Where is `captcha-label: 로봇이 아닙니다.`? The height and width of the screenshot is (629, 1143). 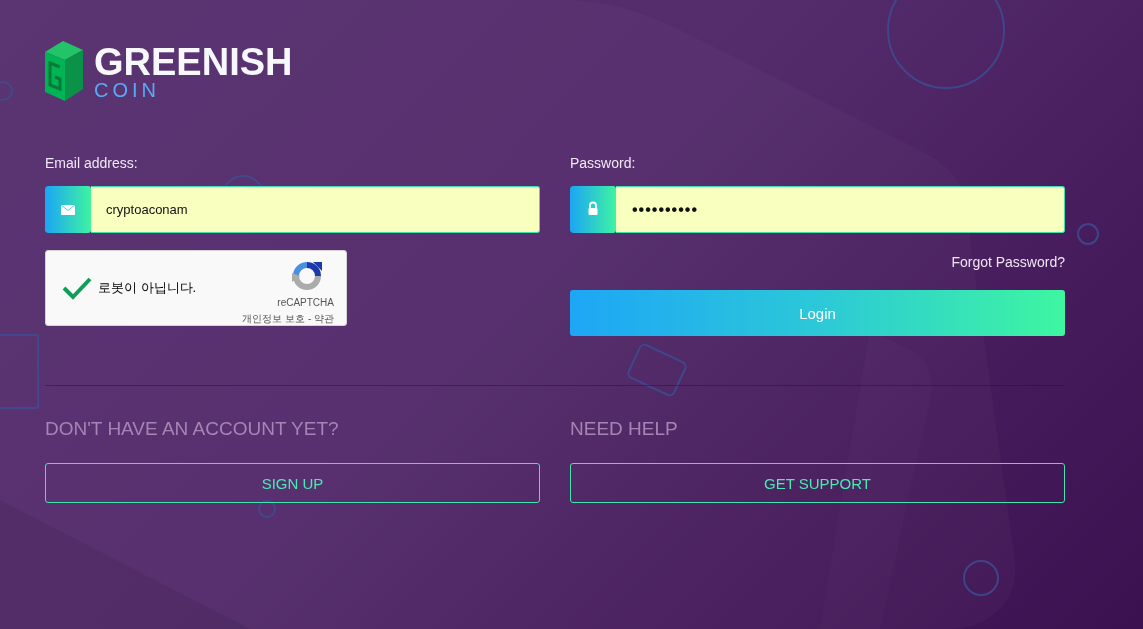 captcha-label: 로봇이 아닙니다. is located at coordinates (147, 288).